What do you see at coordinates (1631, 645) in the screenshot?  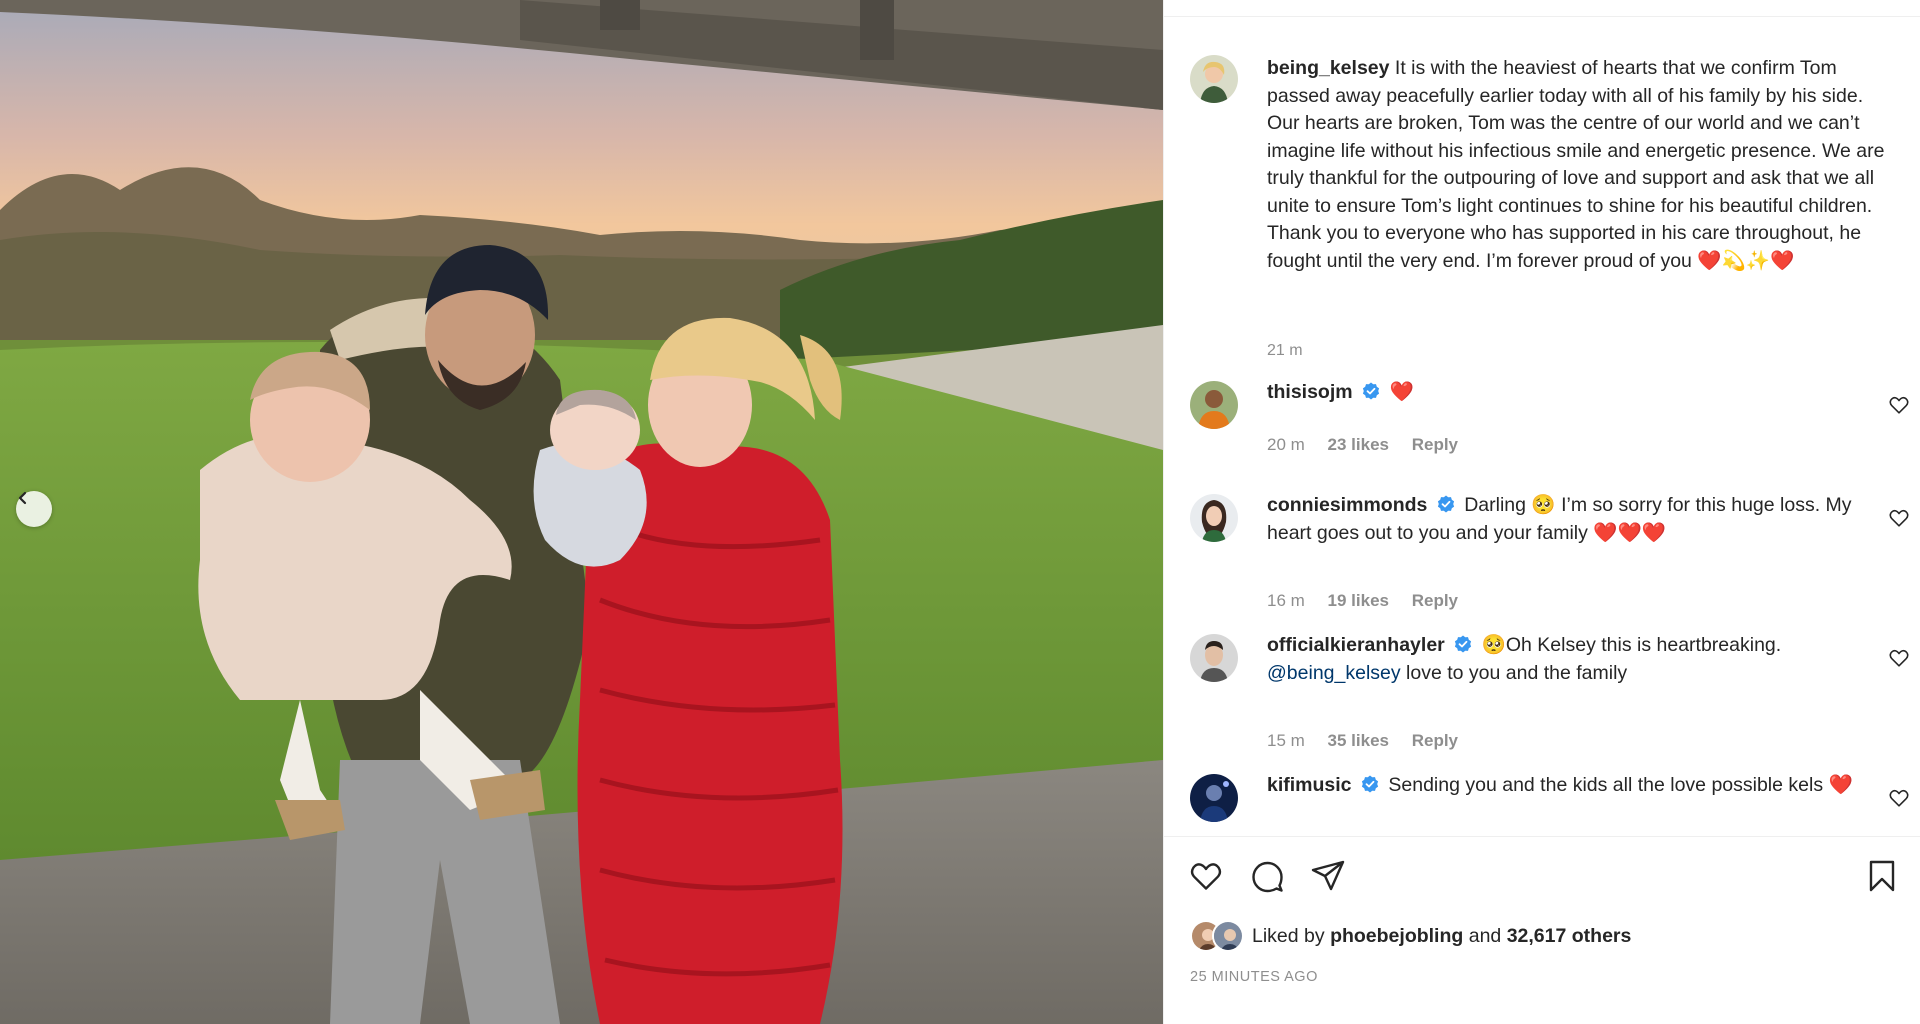 I see `comment-body: 🥺Oh Kelsey this is heartbreaking.` at bounding box center [1631, 645].